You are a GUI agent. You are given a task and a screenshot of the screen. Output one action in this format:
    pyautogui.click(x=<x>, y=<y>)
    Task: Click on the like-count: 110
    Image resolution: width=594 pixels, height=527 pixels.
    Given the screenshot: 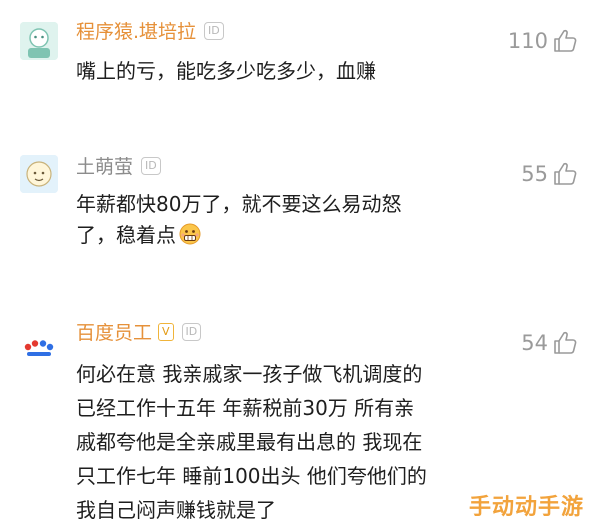 What is the action you would take?
    pyautogui.click(x=527, y=41)
    